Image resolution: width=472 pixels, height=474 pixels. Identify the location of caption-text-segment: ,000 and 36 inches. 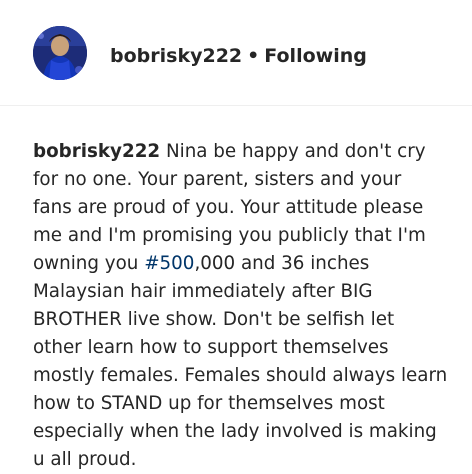
(282, 263).